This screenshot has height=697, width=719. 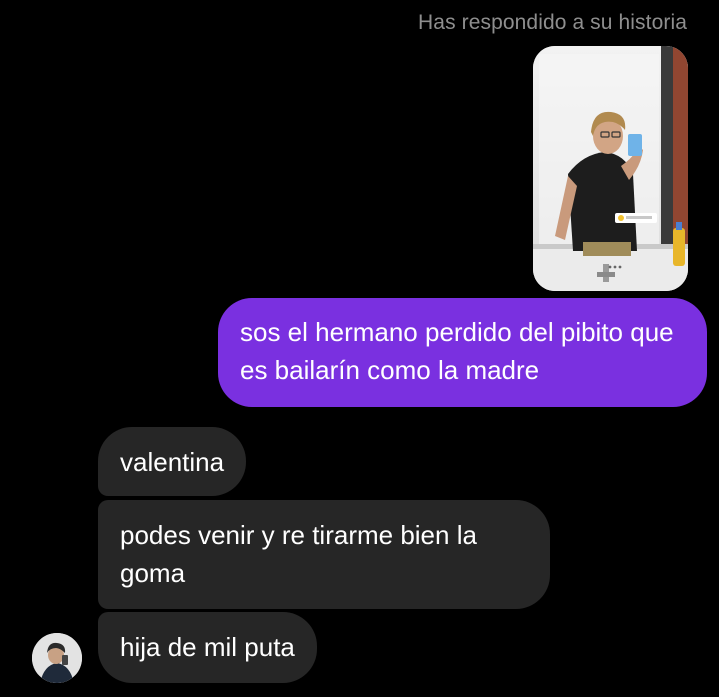 I want to click on story-reply-caption: Has respondido a su historia, so click(x=552, y=22).